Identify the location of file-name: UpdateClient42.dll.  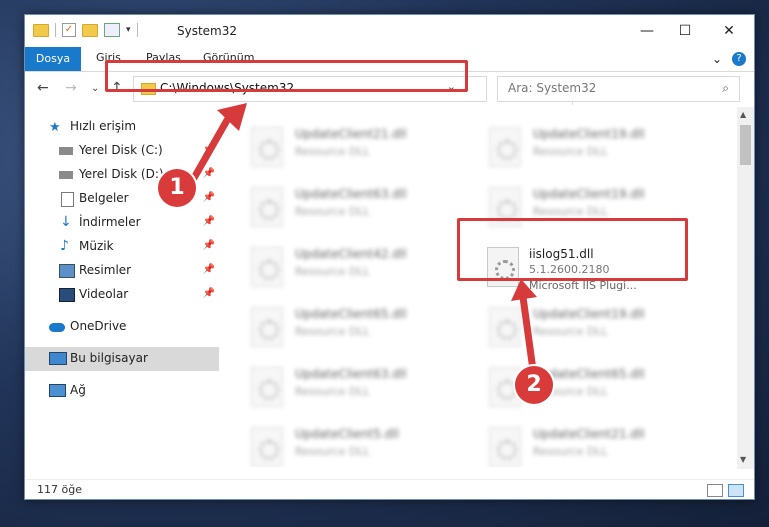
(351, 254).